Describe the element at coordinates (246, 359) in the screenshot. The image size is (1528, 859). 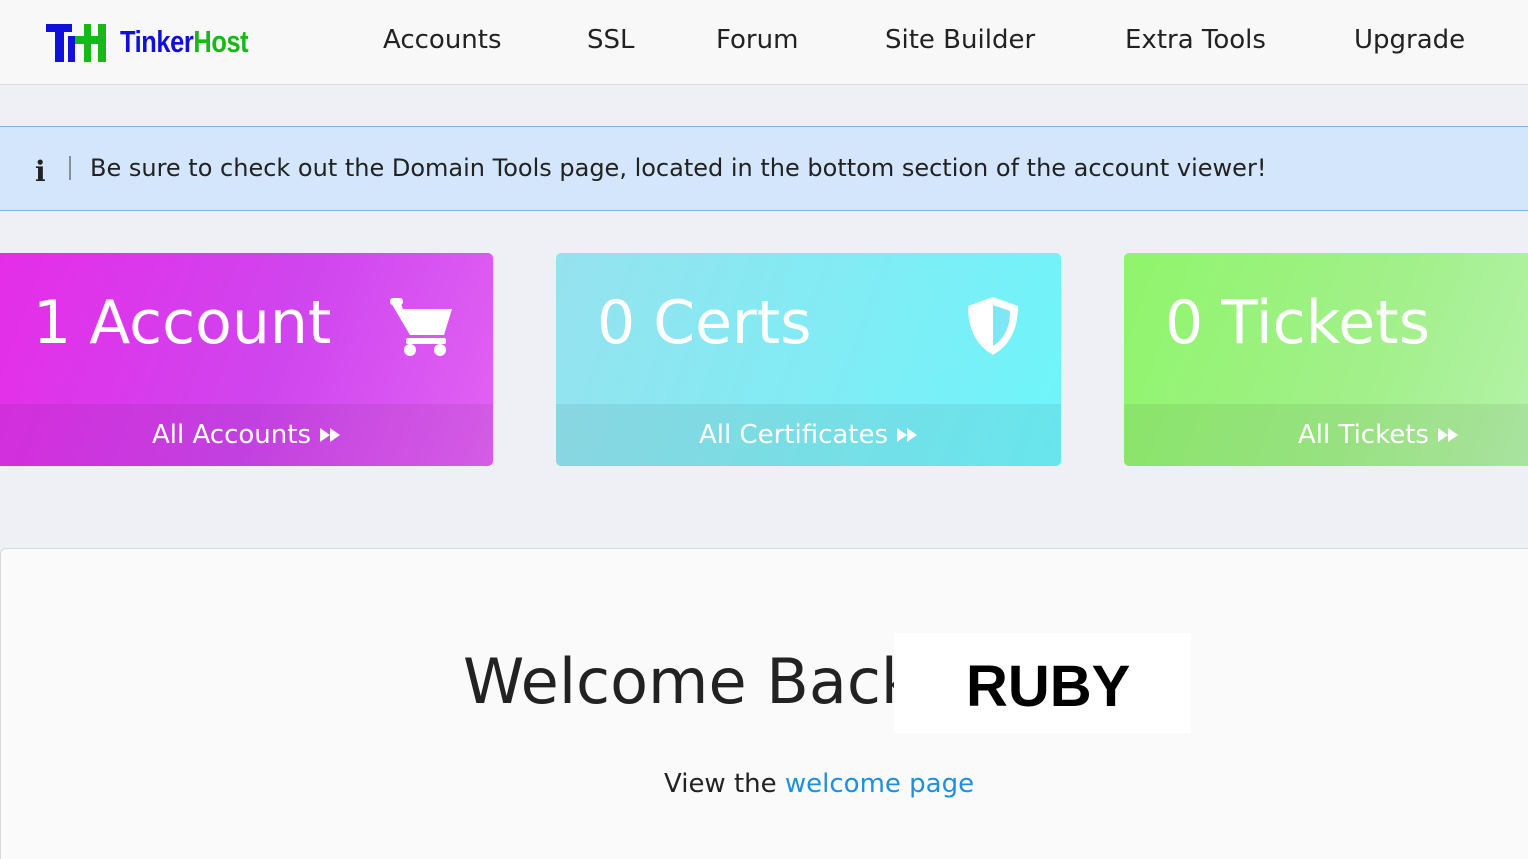
I see `accounts-card: 1 Account All Accounts` at that location.